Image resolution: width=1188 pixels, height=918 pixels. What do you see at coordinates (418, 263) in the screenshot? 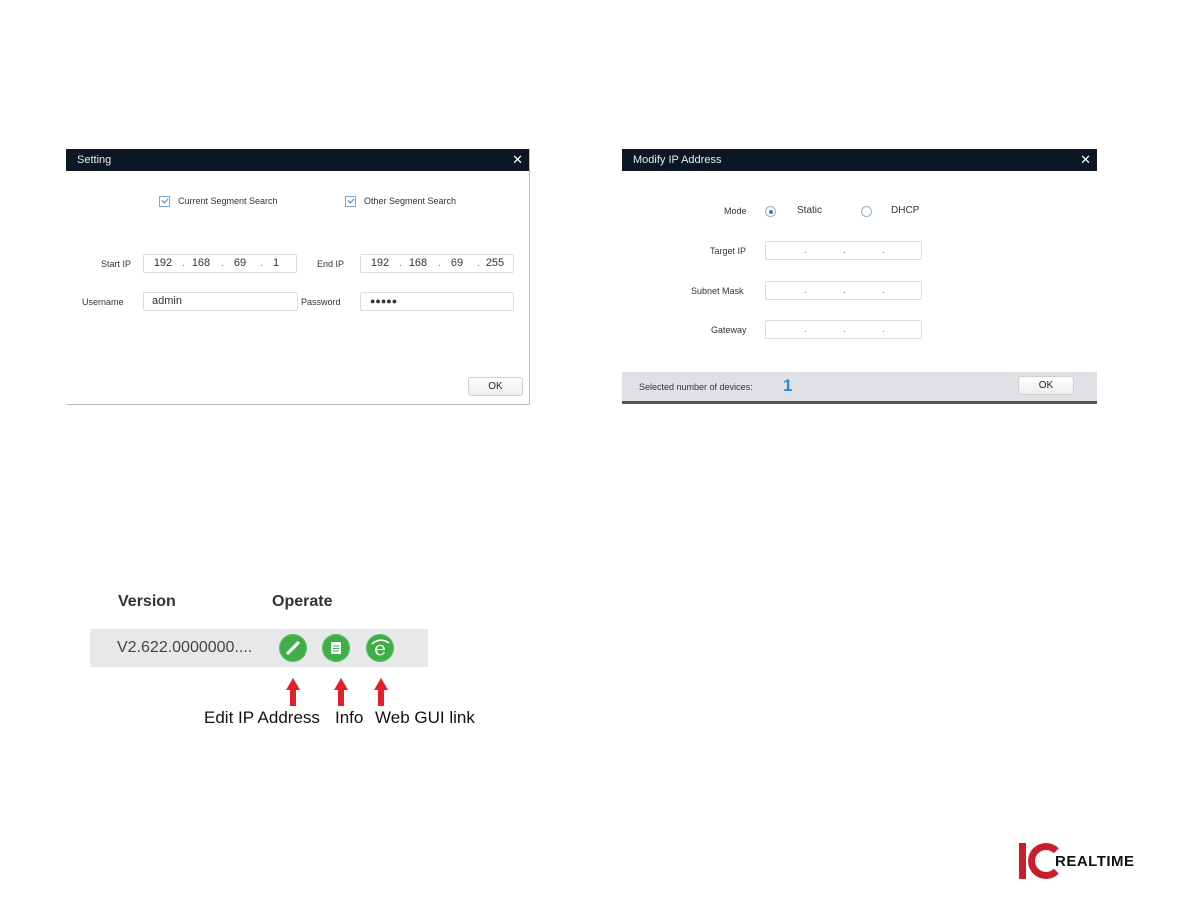
I see `end-ip-octet-2: 168` at bounding box center [418, 263].